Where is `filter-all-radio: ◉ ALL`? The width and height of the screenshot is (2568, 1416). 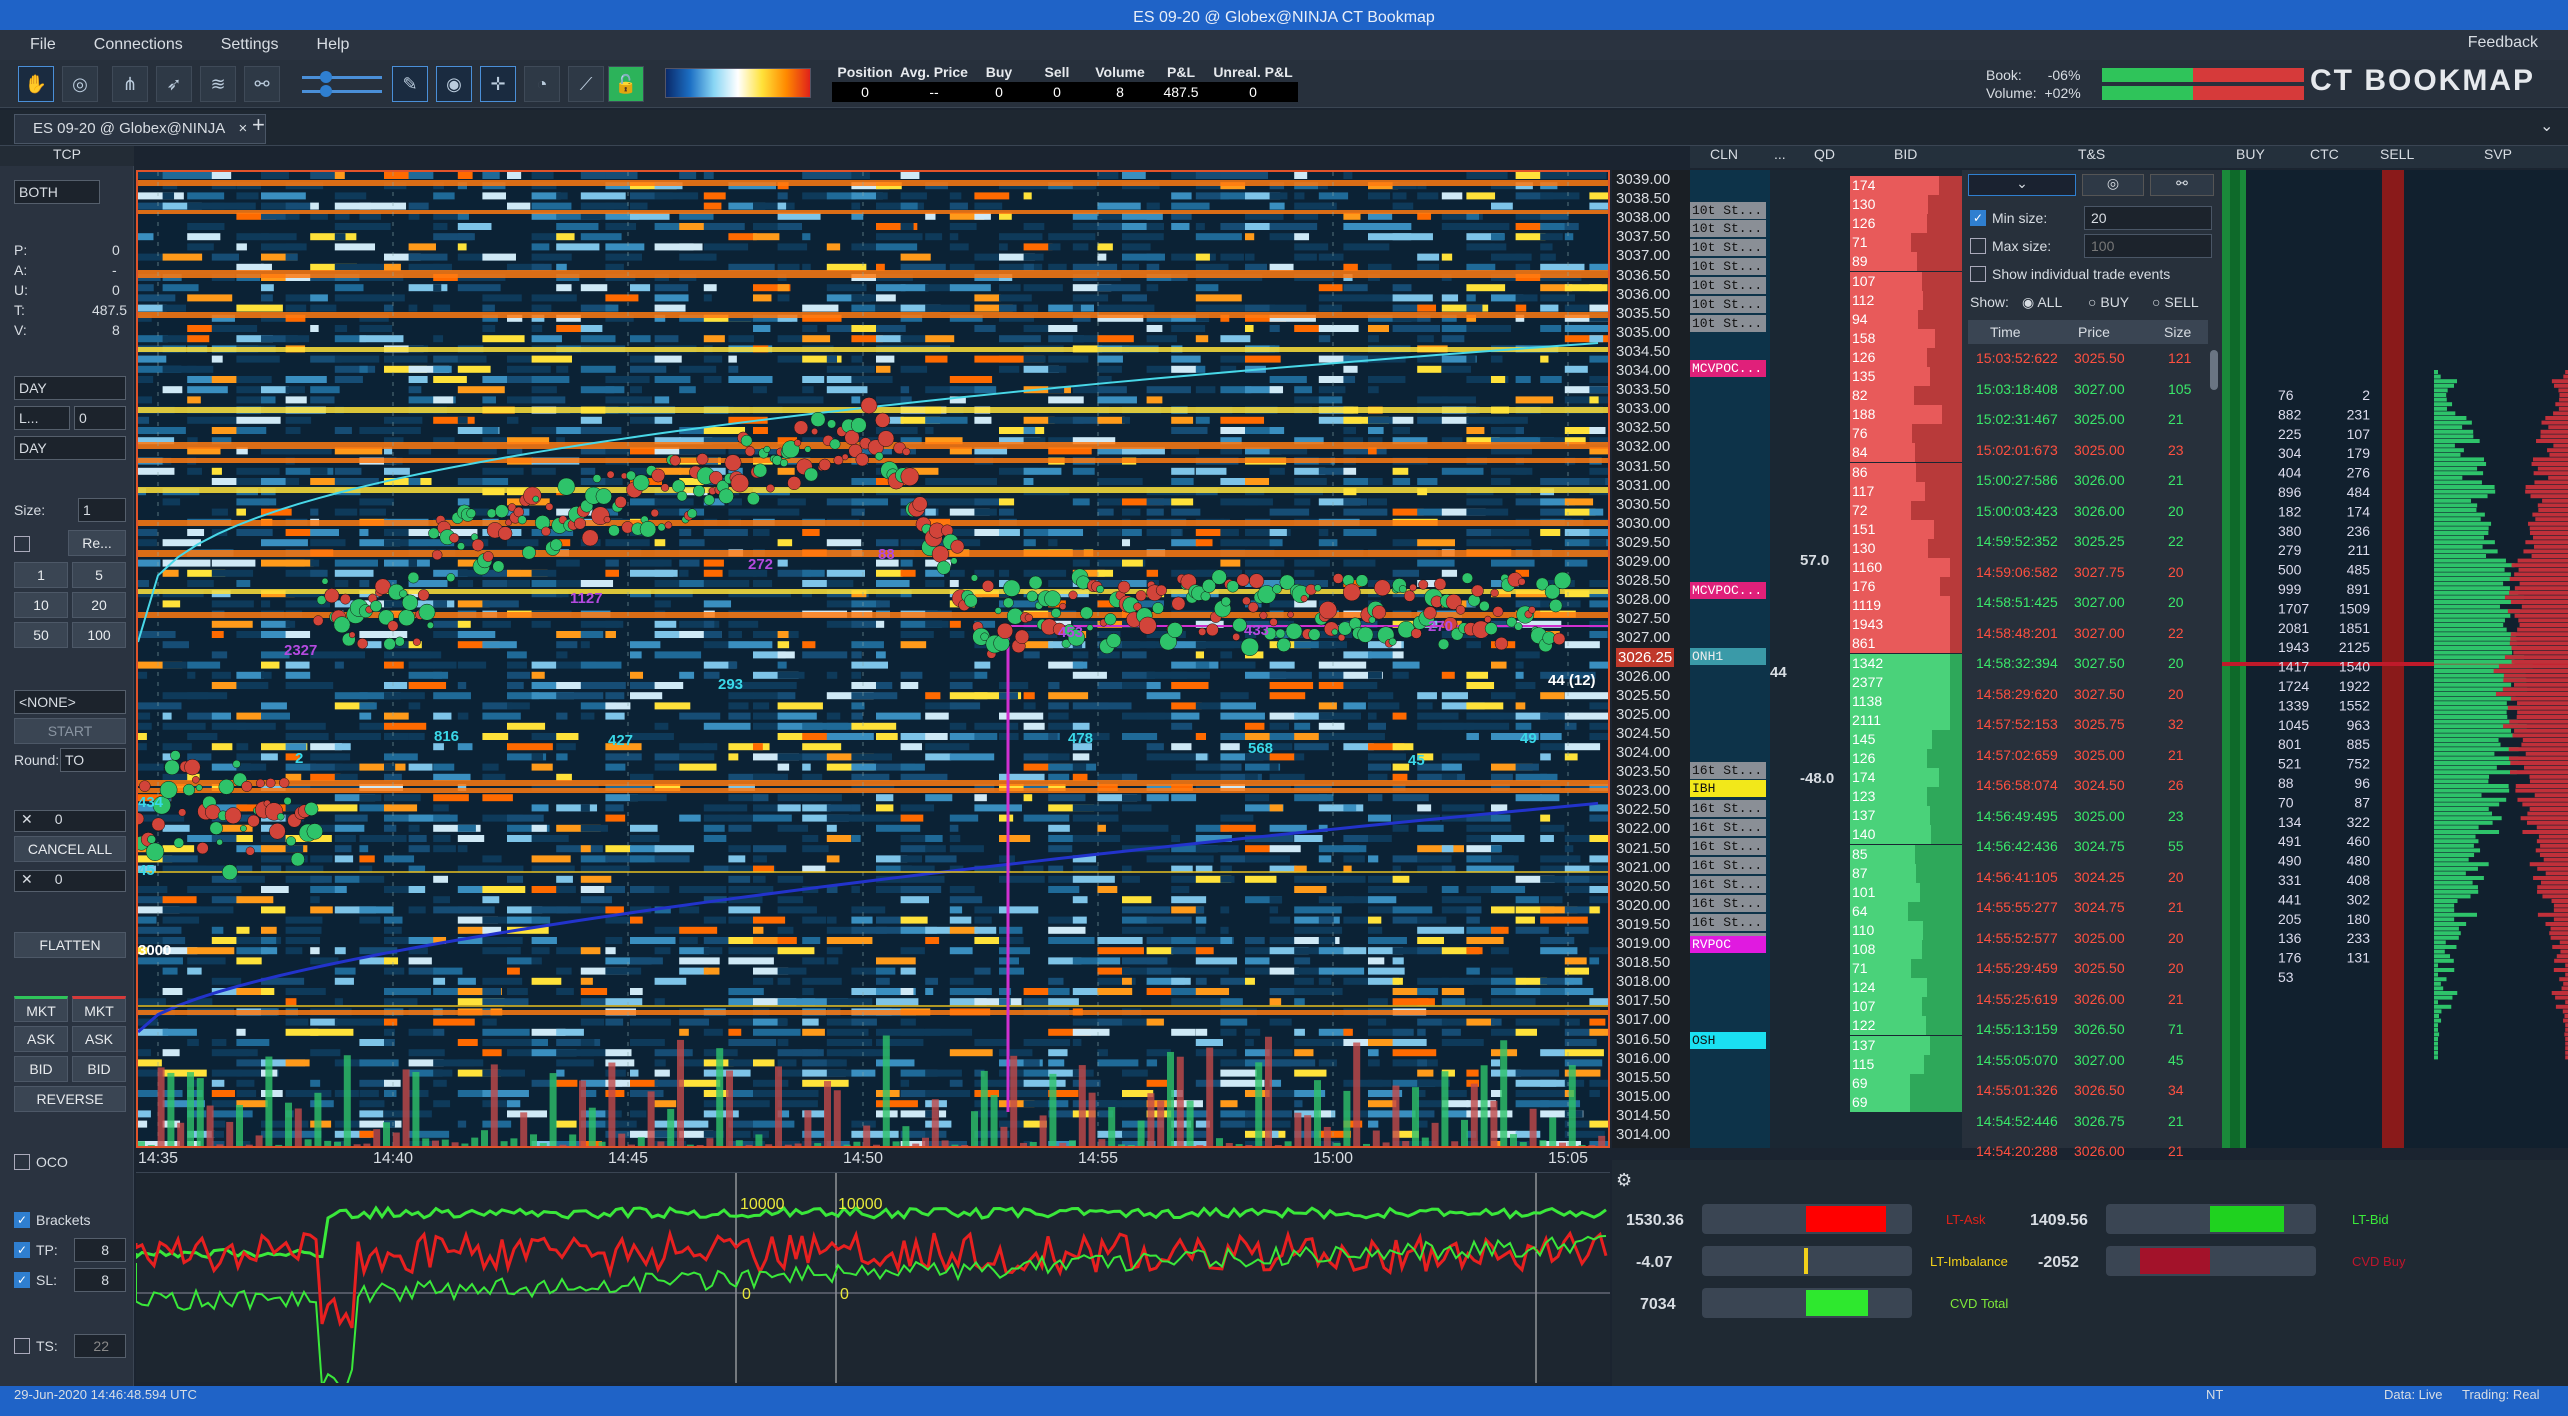
filter-all-radio: ◉ ALL is located at coordinates (2042, 302).